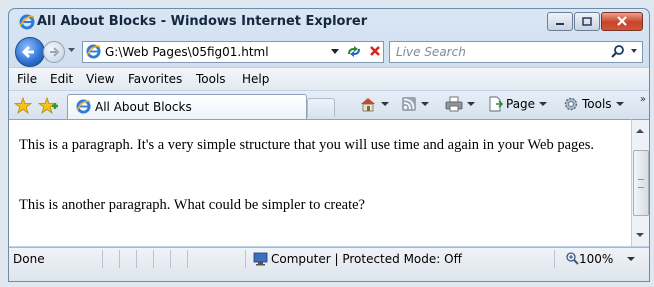  What do you see at coordinates (516, 52) in the screenshot?
I see `search-box: Live Search` at bounding box center [516, 52].